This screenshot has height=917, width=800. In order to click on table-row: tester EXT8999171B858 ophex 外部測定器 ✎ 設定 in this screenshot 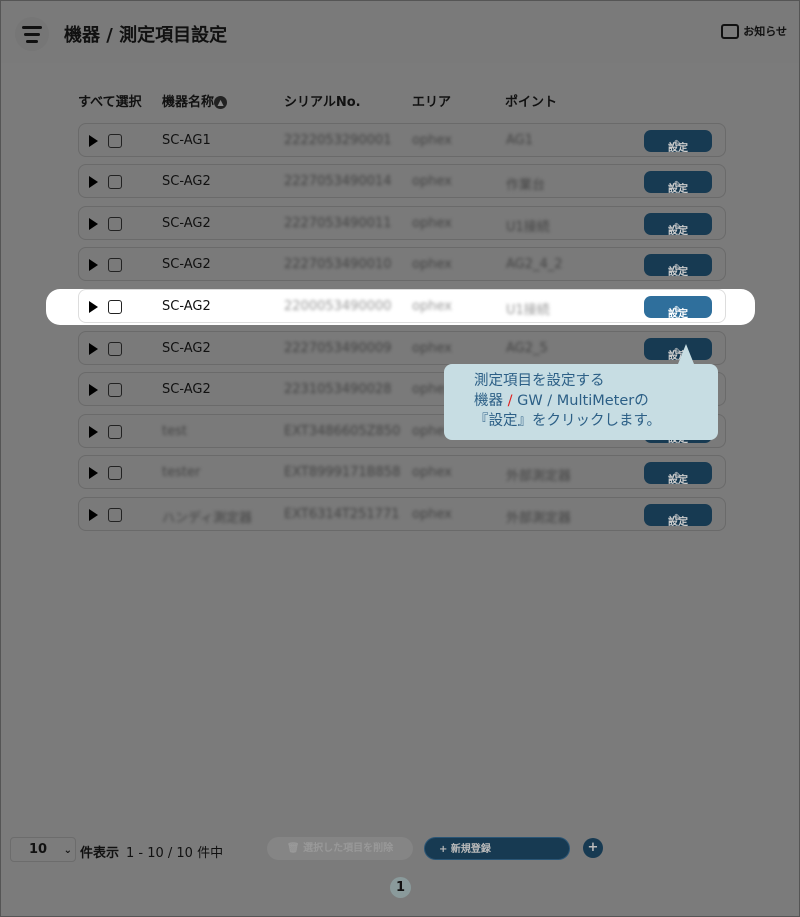, I will do `click(402, 472)`.